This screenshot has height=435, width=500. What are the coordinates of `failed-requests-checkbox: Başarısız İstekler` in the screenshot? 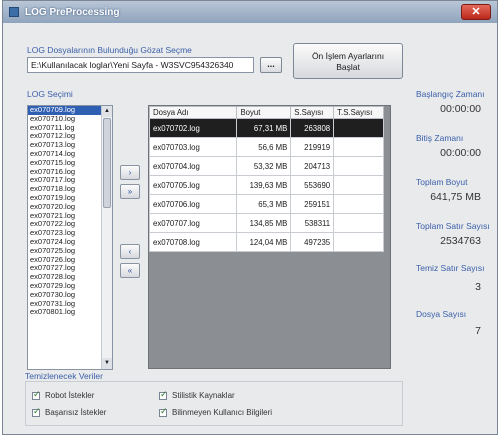 It's located at (69, 411).